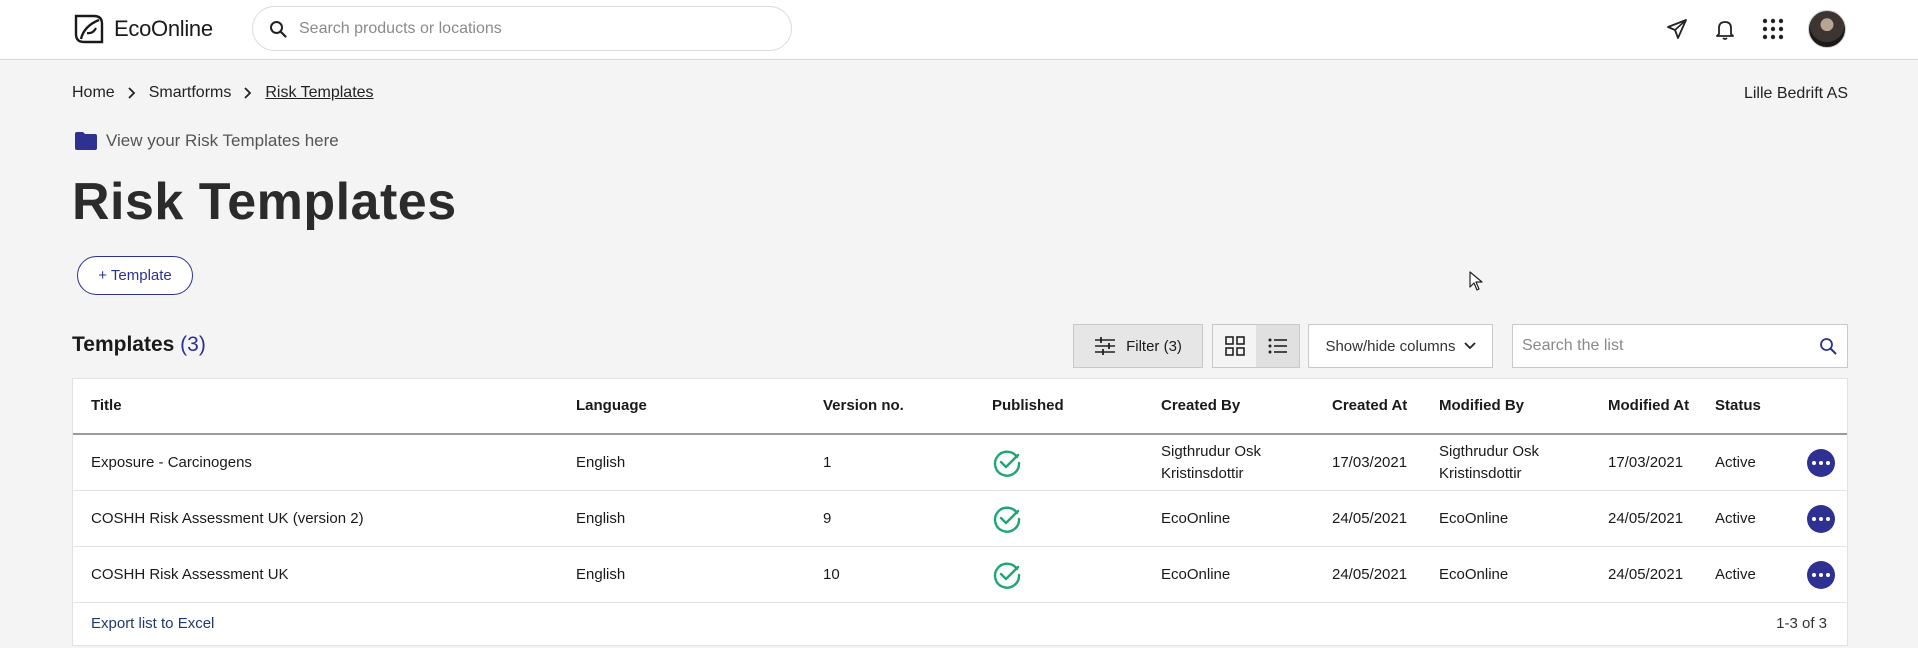 The width and height of the screenshot is (1918, 648). I want to click on show-hide-columns-dropdown: Show/hide columns, so click(1400, 346).